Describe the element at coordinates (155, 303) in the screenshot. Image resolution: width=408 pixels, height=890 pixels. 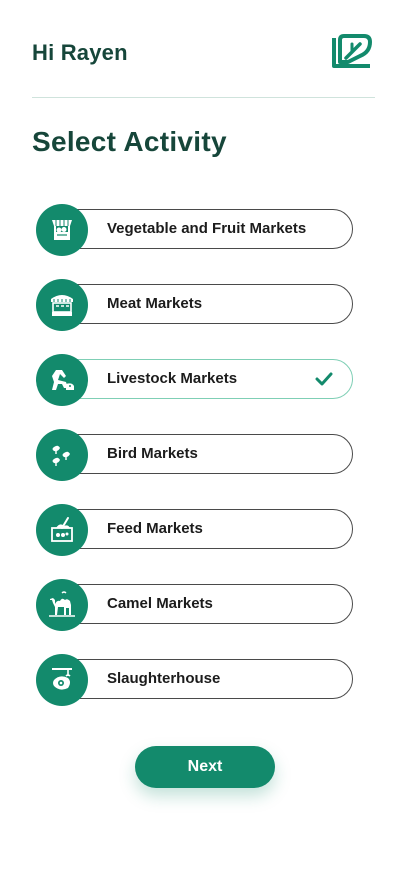
I see `option-label: Meat Markets` at that location.